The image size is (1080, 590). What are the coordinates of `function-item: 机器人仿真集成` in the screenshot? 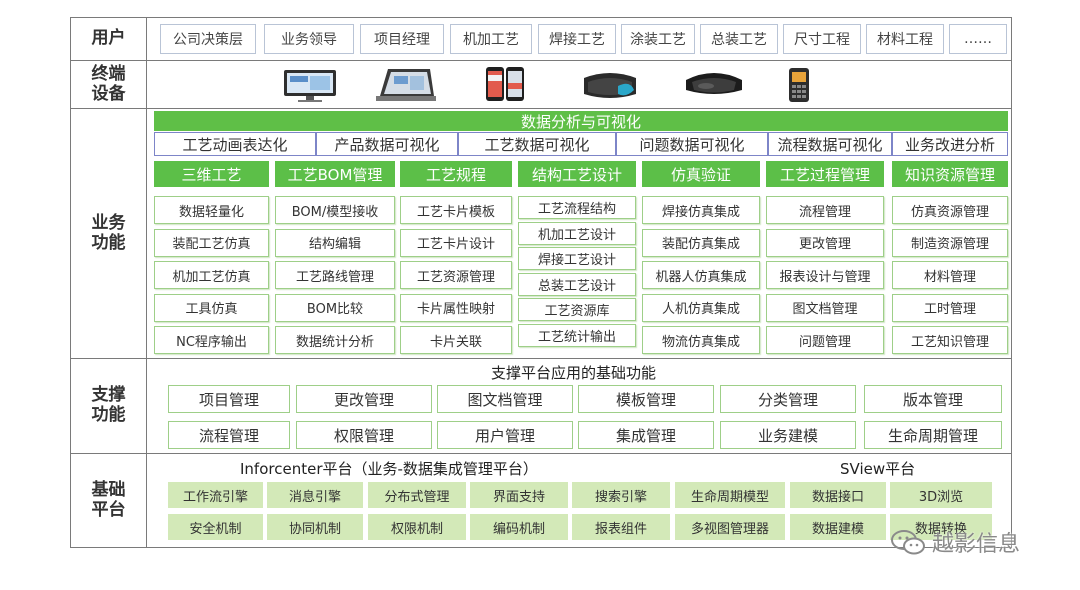 It's located at (701, 275).